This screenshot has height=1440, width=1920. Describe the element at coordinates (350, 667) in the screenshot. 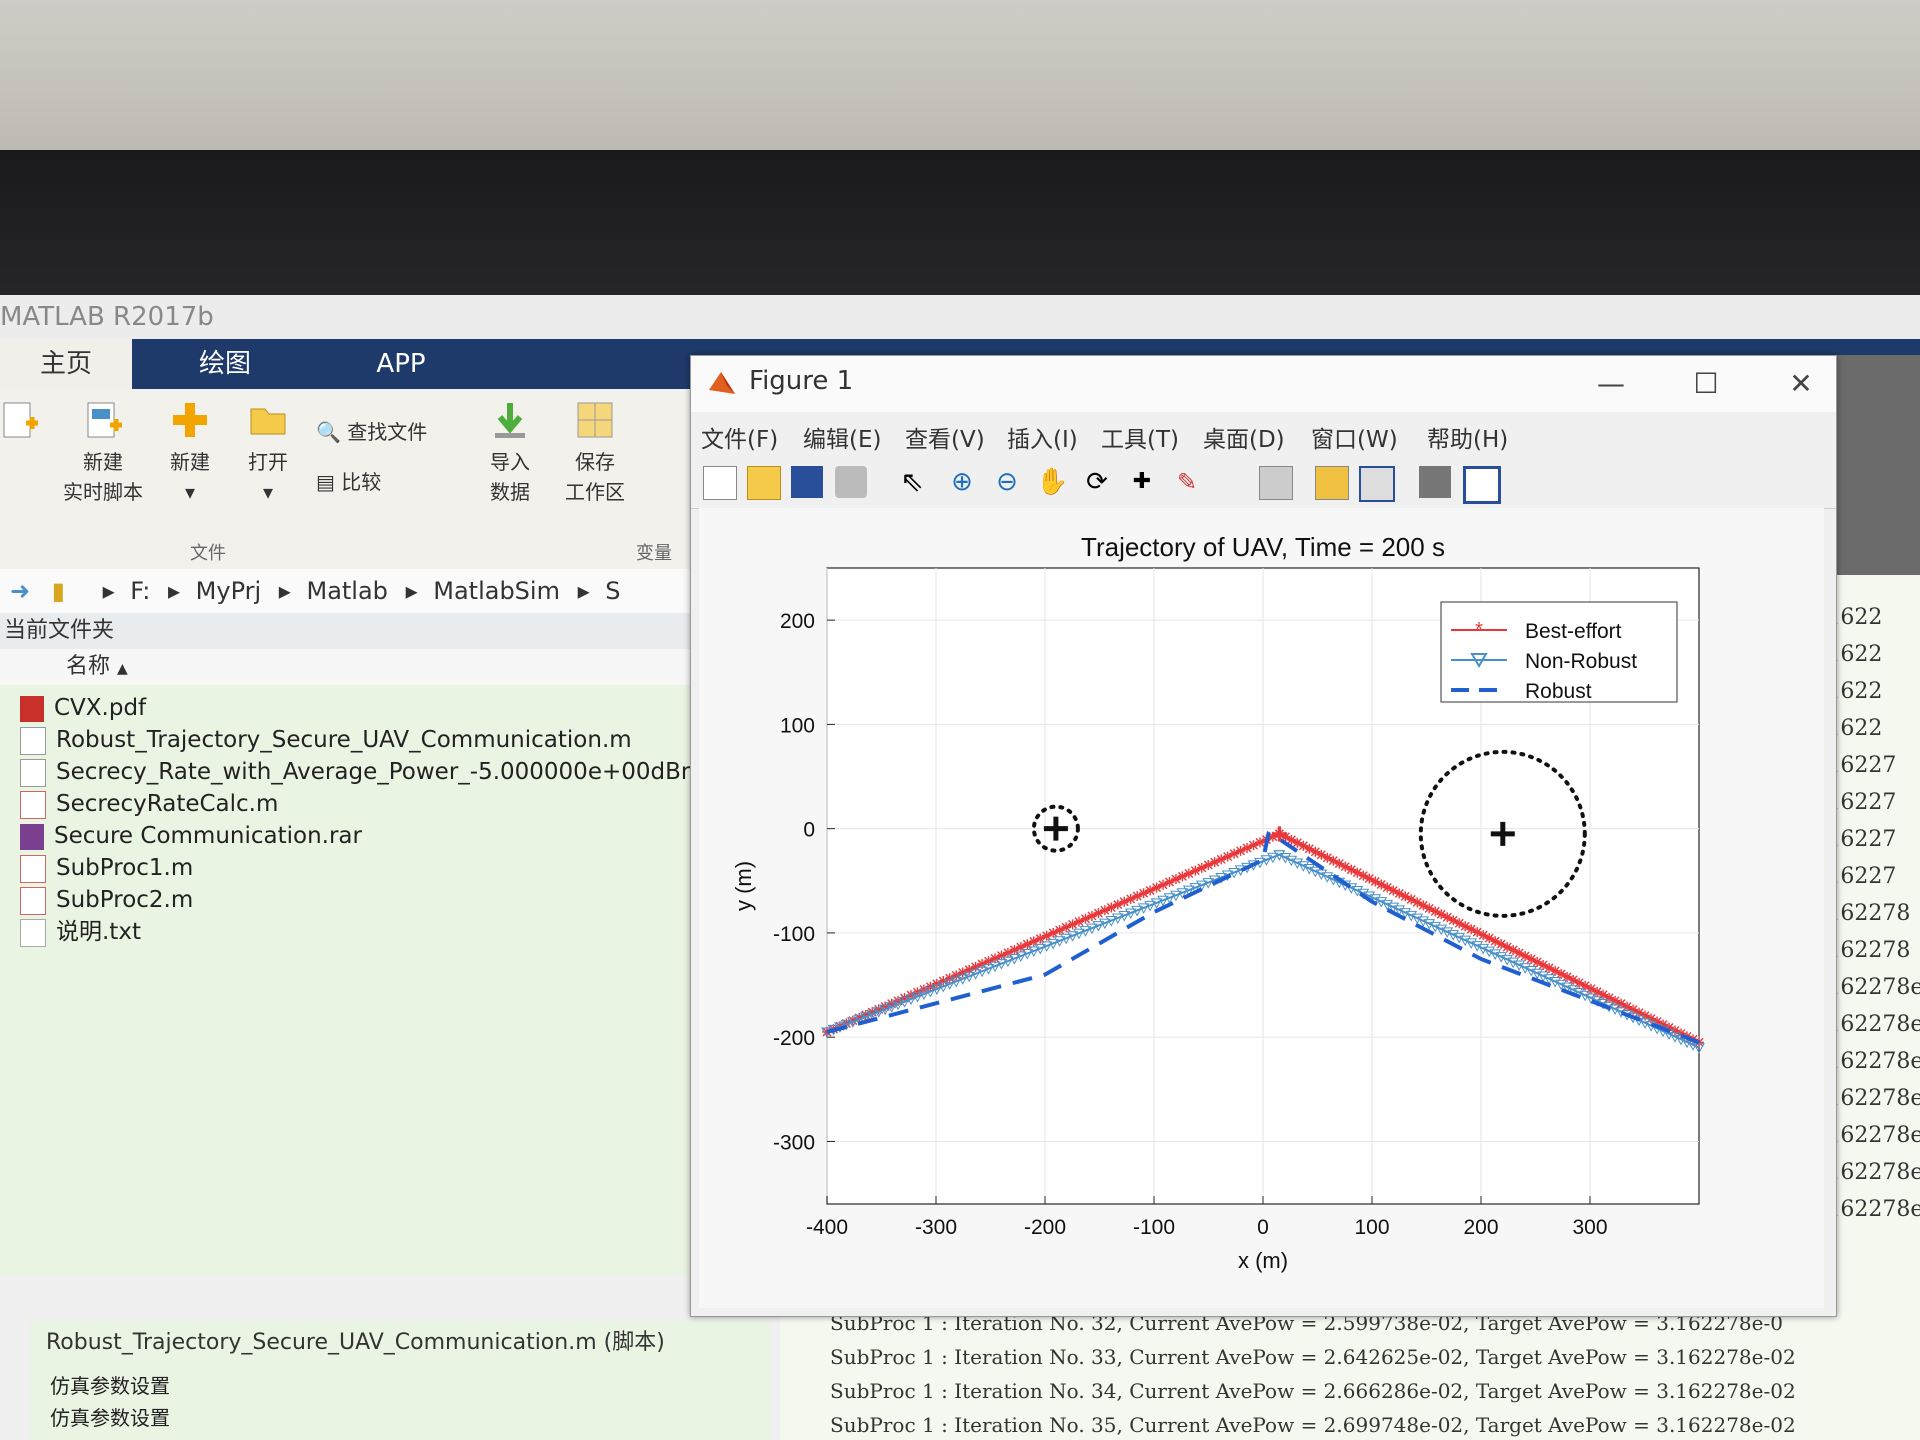

I see `file-list-header: 名称 ▲` at that location.